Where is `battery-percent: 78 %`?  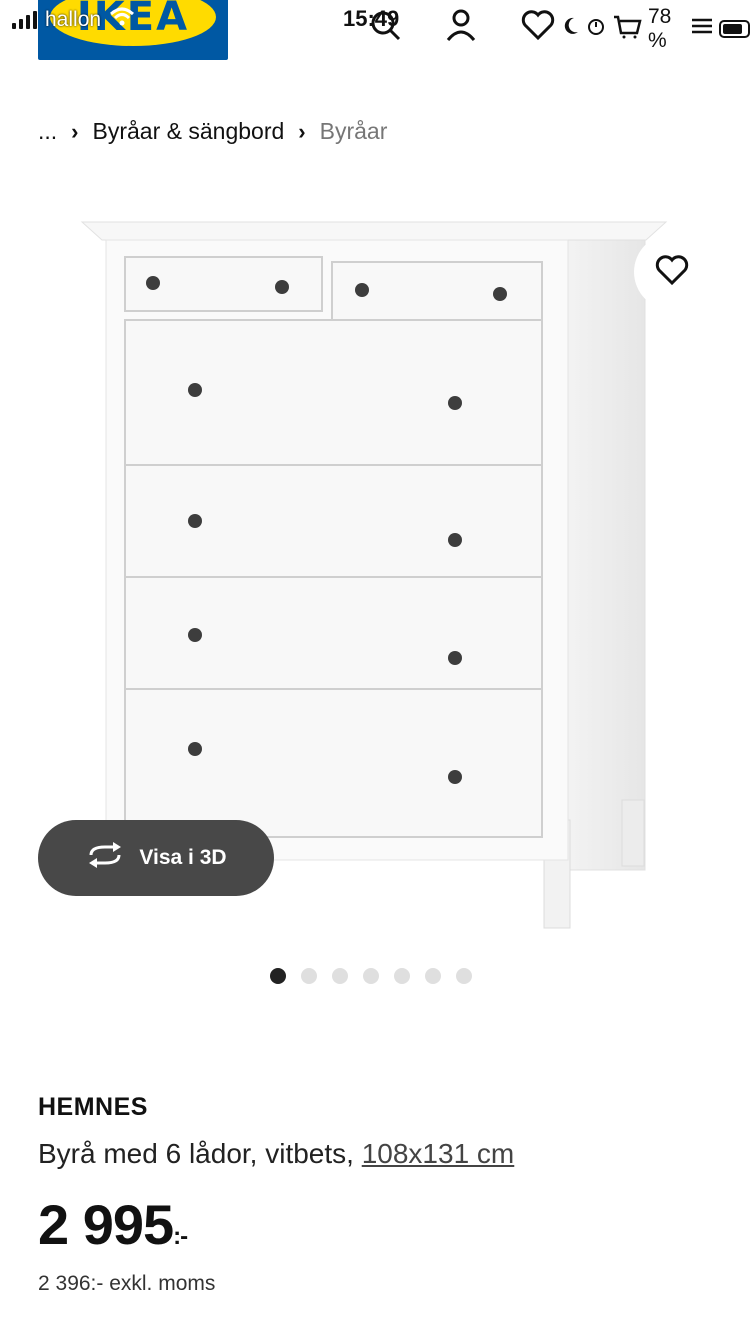
battery-percent: 78 % is located at coordinates (660, 28).